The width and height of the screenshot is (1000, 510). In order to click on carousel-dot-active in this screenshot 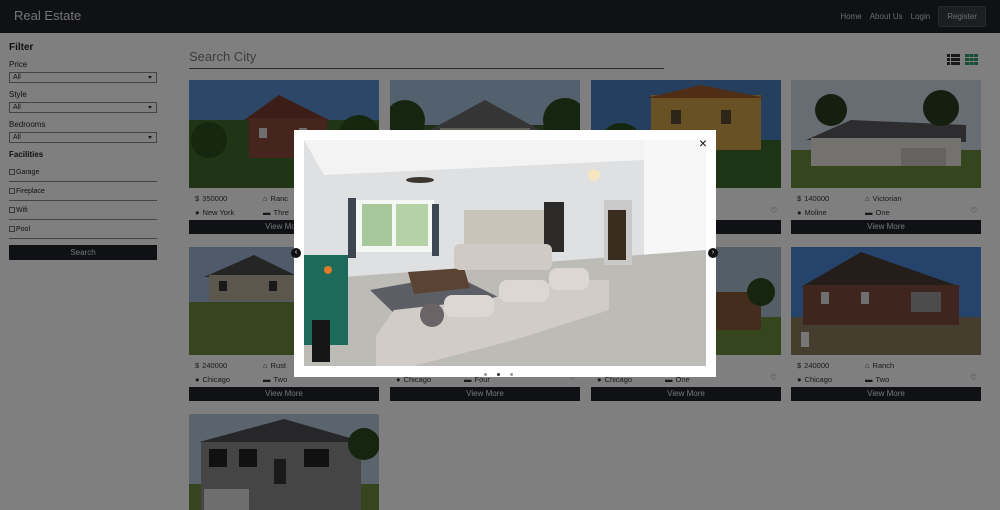, I will do `click(498, 374)`.